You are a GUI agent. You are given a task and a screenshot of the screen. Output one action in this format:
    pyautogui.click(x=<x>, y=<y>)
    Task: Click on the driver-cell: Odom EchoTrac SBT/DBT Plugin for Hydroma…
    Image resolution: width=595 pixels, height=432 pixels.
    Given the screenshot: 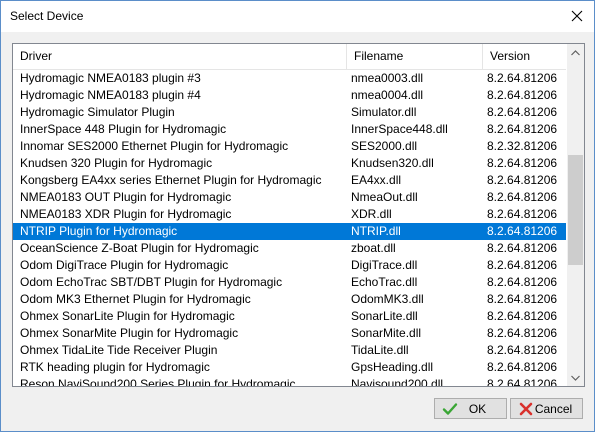 What is the action you would take?
    pyautogui.click(x=151, y=282)
    